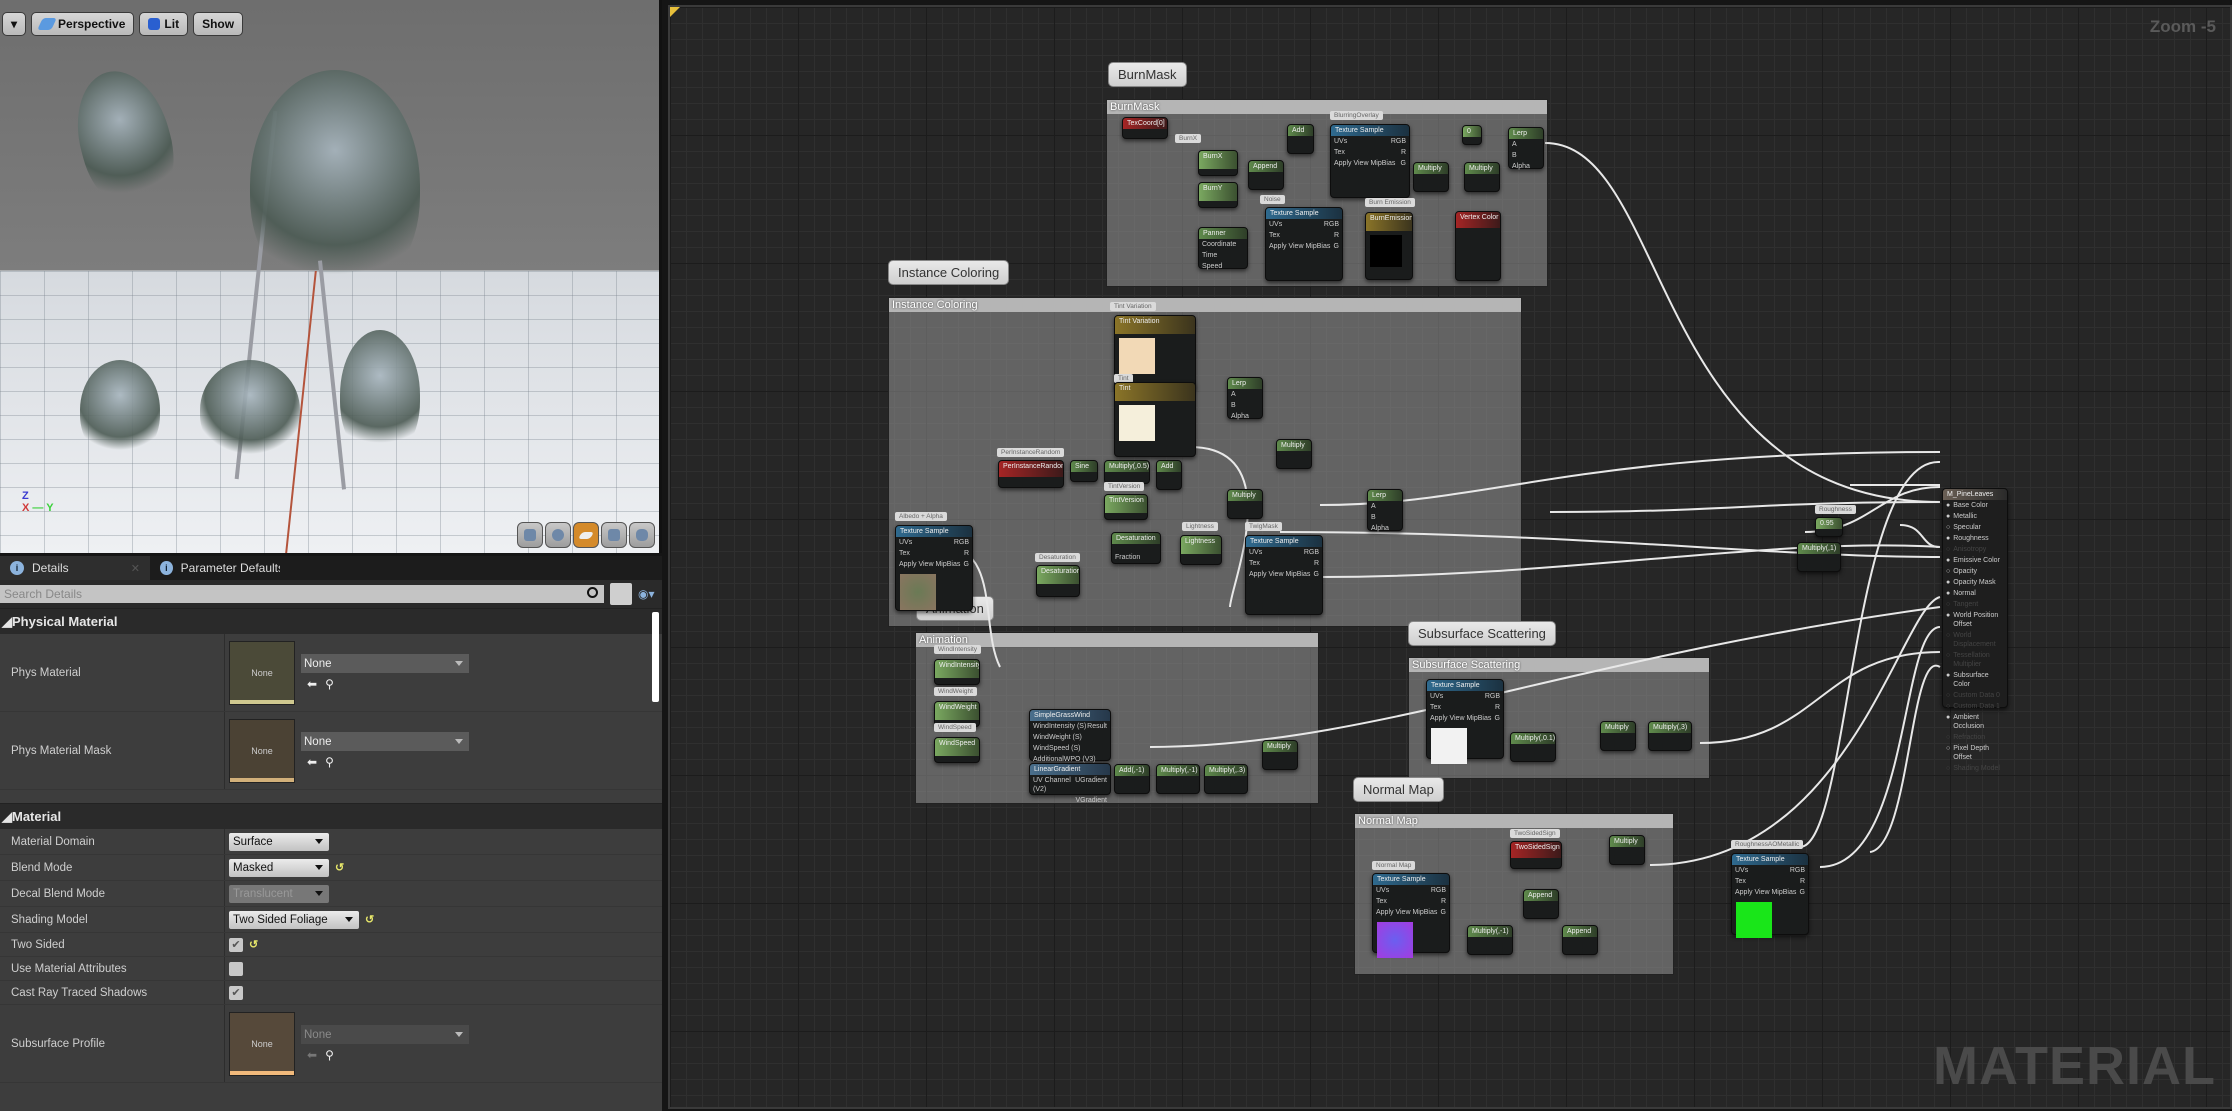 This screenshot has width=2232, height=1111. I want to click on node-burny: BurnY, so click(1218, 195).